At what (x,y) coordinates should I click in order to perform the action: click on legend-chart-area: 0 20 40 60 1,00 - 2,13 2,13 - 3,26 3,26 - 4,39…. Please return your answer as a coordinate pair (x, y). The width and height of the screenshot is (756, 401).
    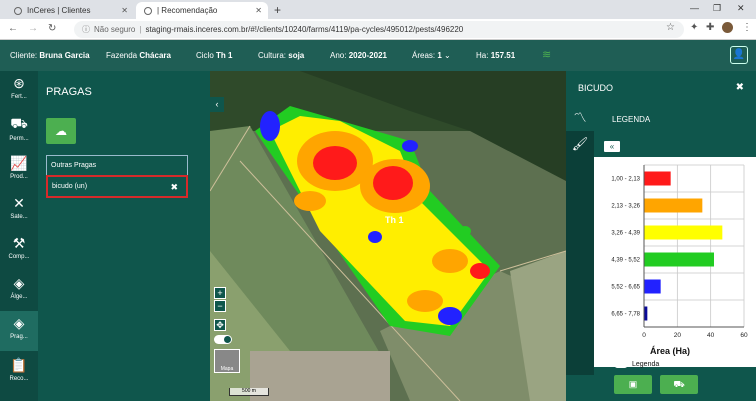
    Looking at the image, I should click on (675, 262).